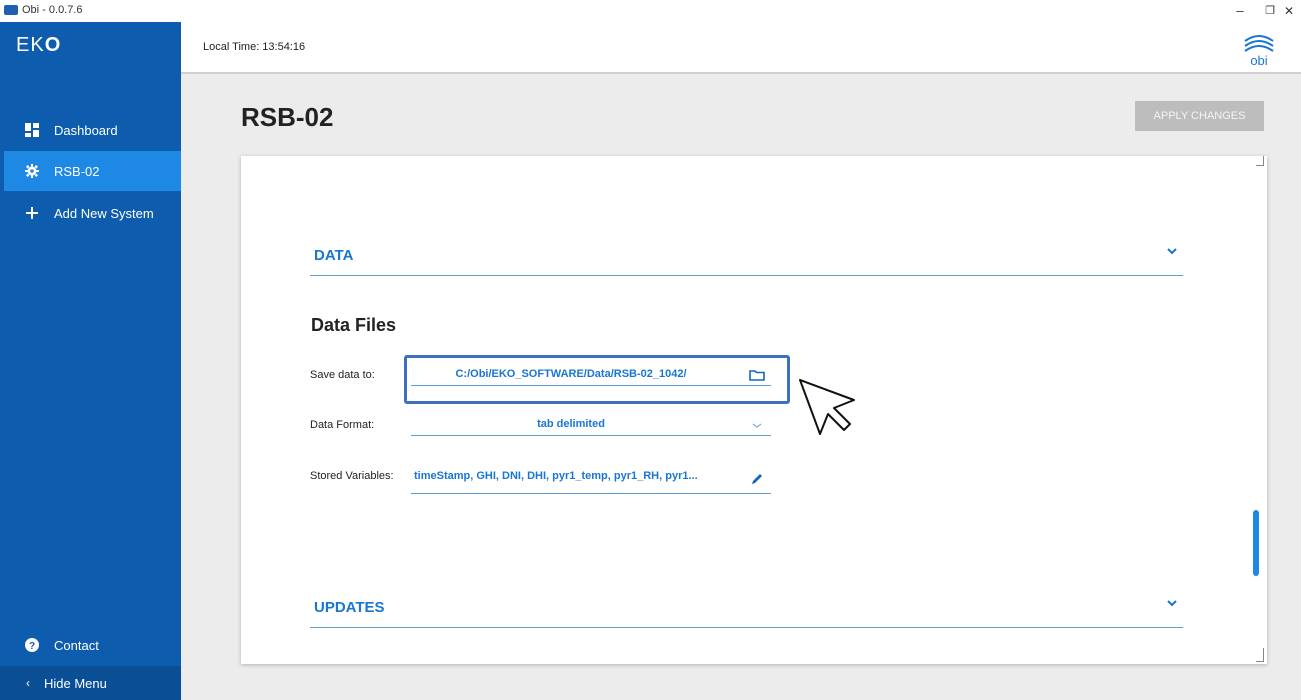 This screenshot has width=1301, height=700. What do you see at coordinates (1258, 60) in the screenshot?
I see `obi-logo-text: obi` at bounding box center [1258, 60].